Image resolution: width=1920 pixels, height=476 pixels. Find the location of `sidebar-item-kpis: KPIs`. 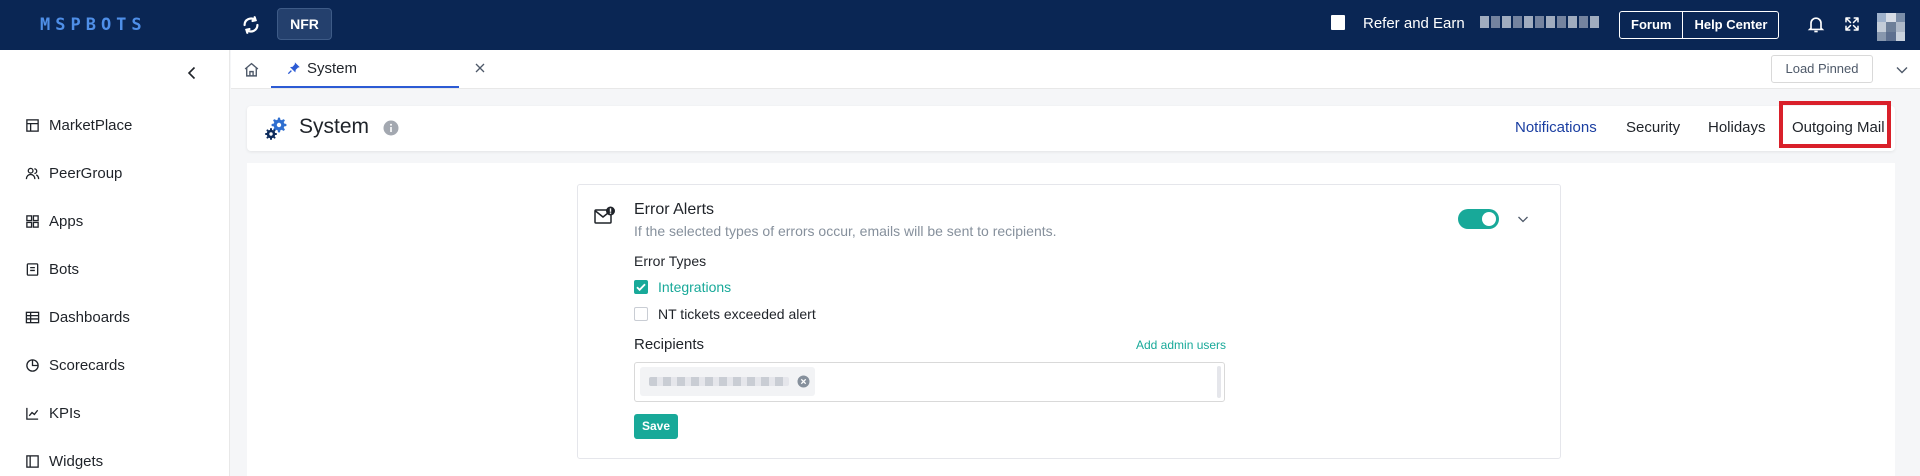

sidebar-item-kpis: KPIs is located at coordinates (53, 413).